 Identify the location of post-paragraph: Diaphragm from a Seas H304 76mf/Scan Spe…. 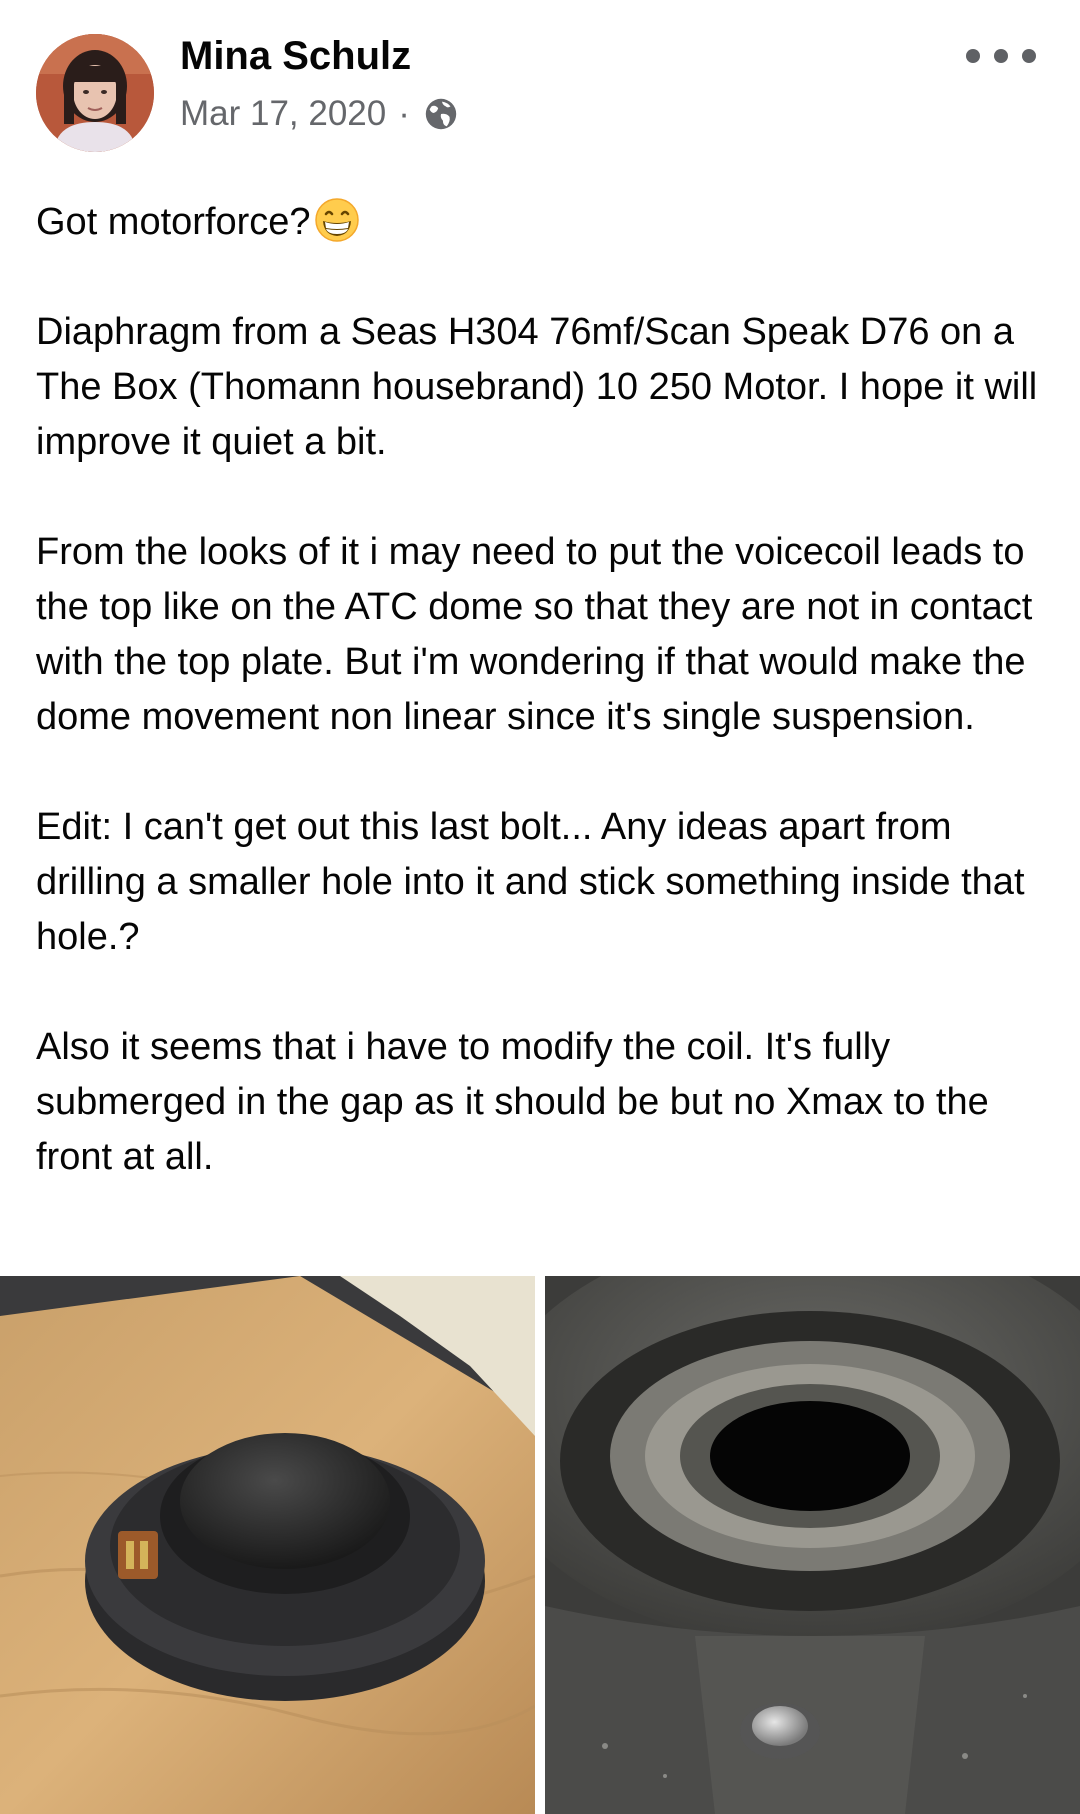
(537, 387).